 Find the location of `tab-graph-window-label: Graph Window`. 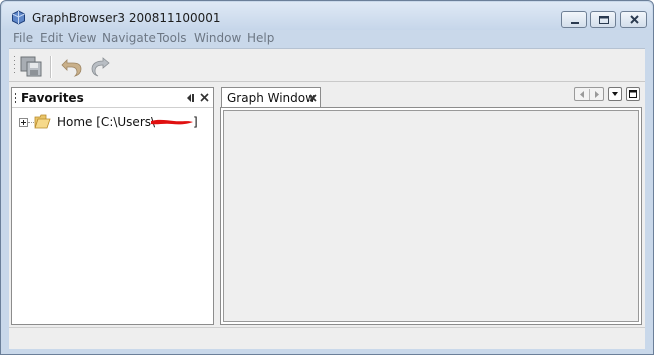

tab-graph-window-label: Graph Window is located at coordinates (271, 98).